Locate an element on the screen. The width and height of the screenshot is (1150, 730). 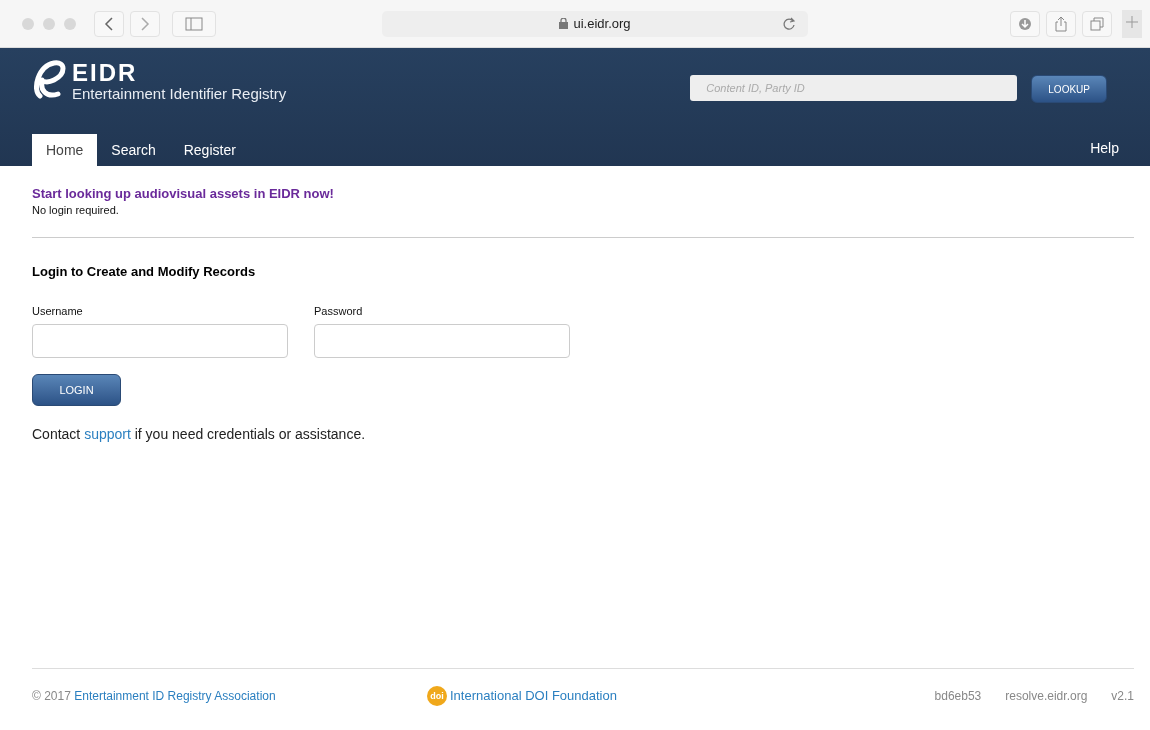
tabs-icon is located at coordinates (1097, 23).